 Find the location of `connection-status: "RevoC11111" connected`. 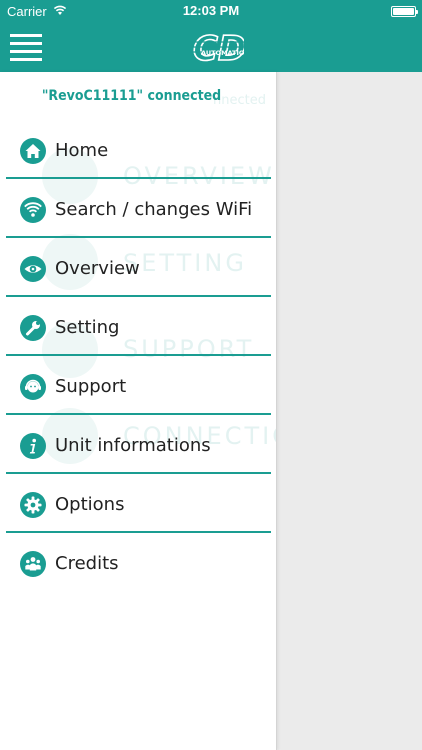

connection-status: "RevoC11111" connected is located at coordinates (131, 96).